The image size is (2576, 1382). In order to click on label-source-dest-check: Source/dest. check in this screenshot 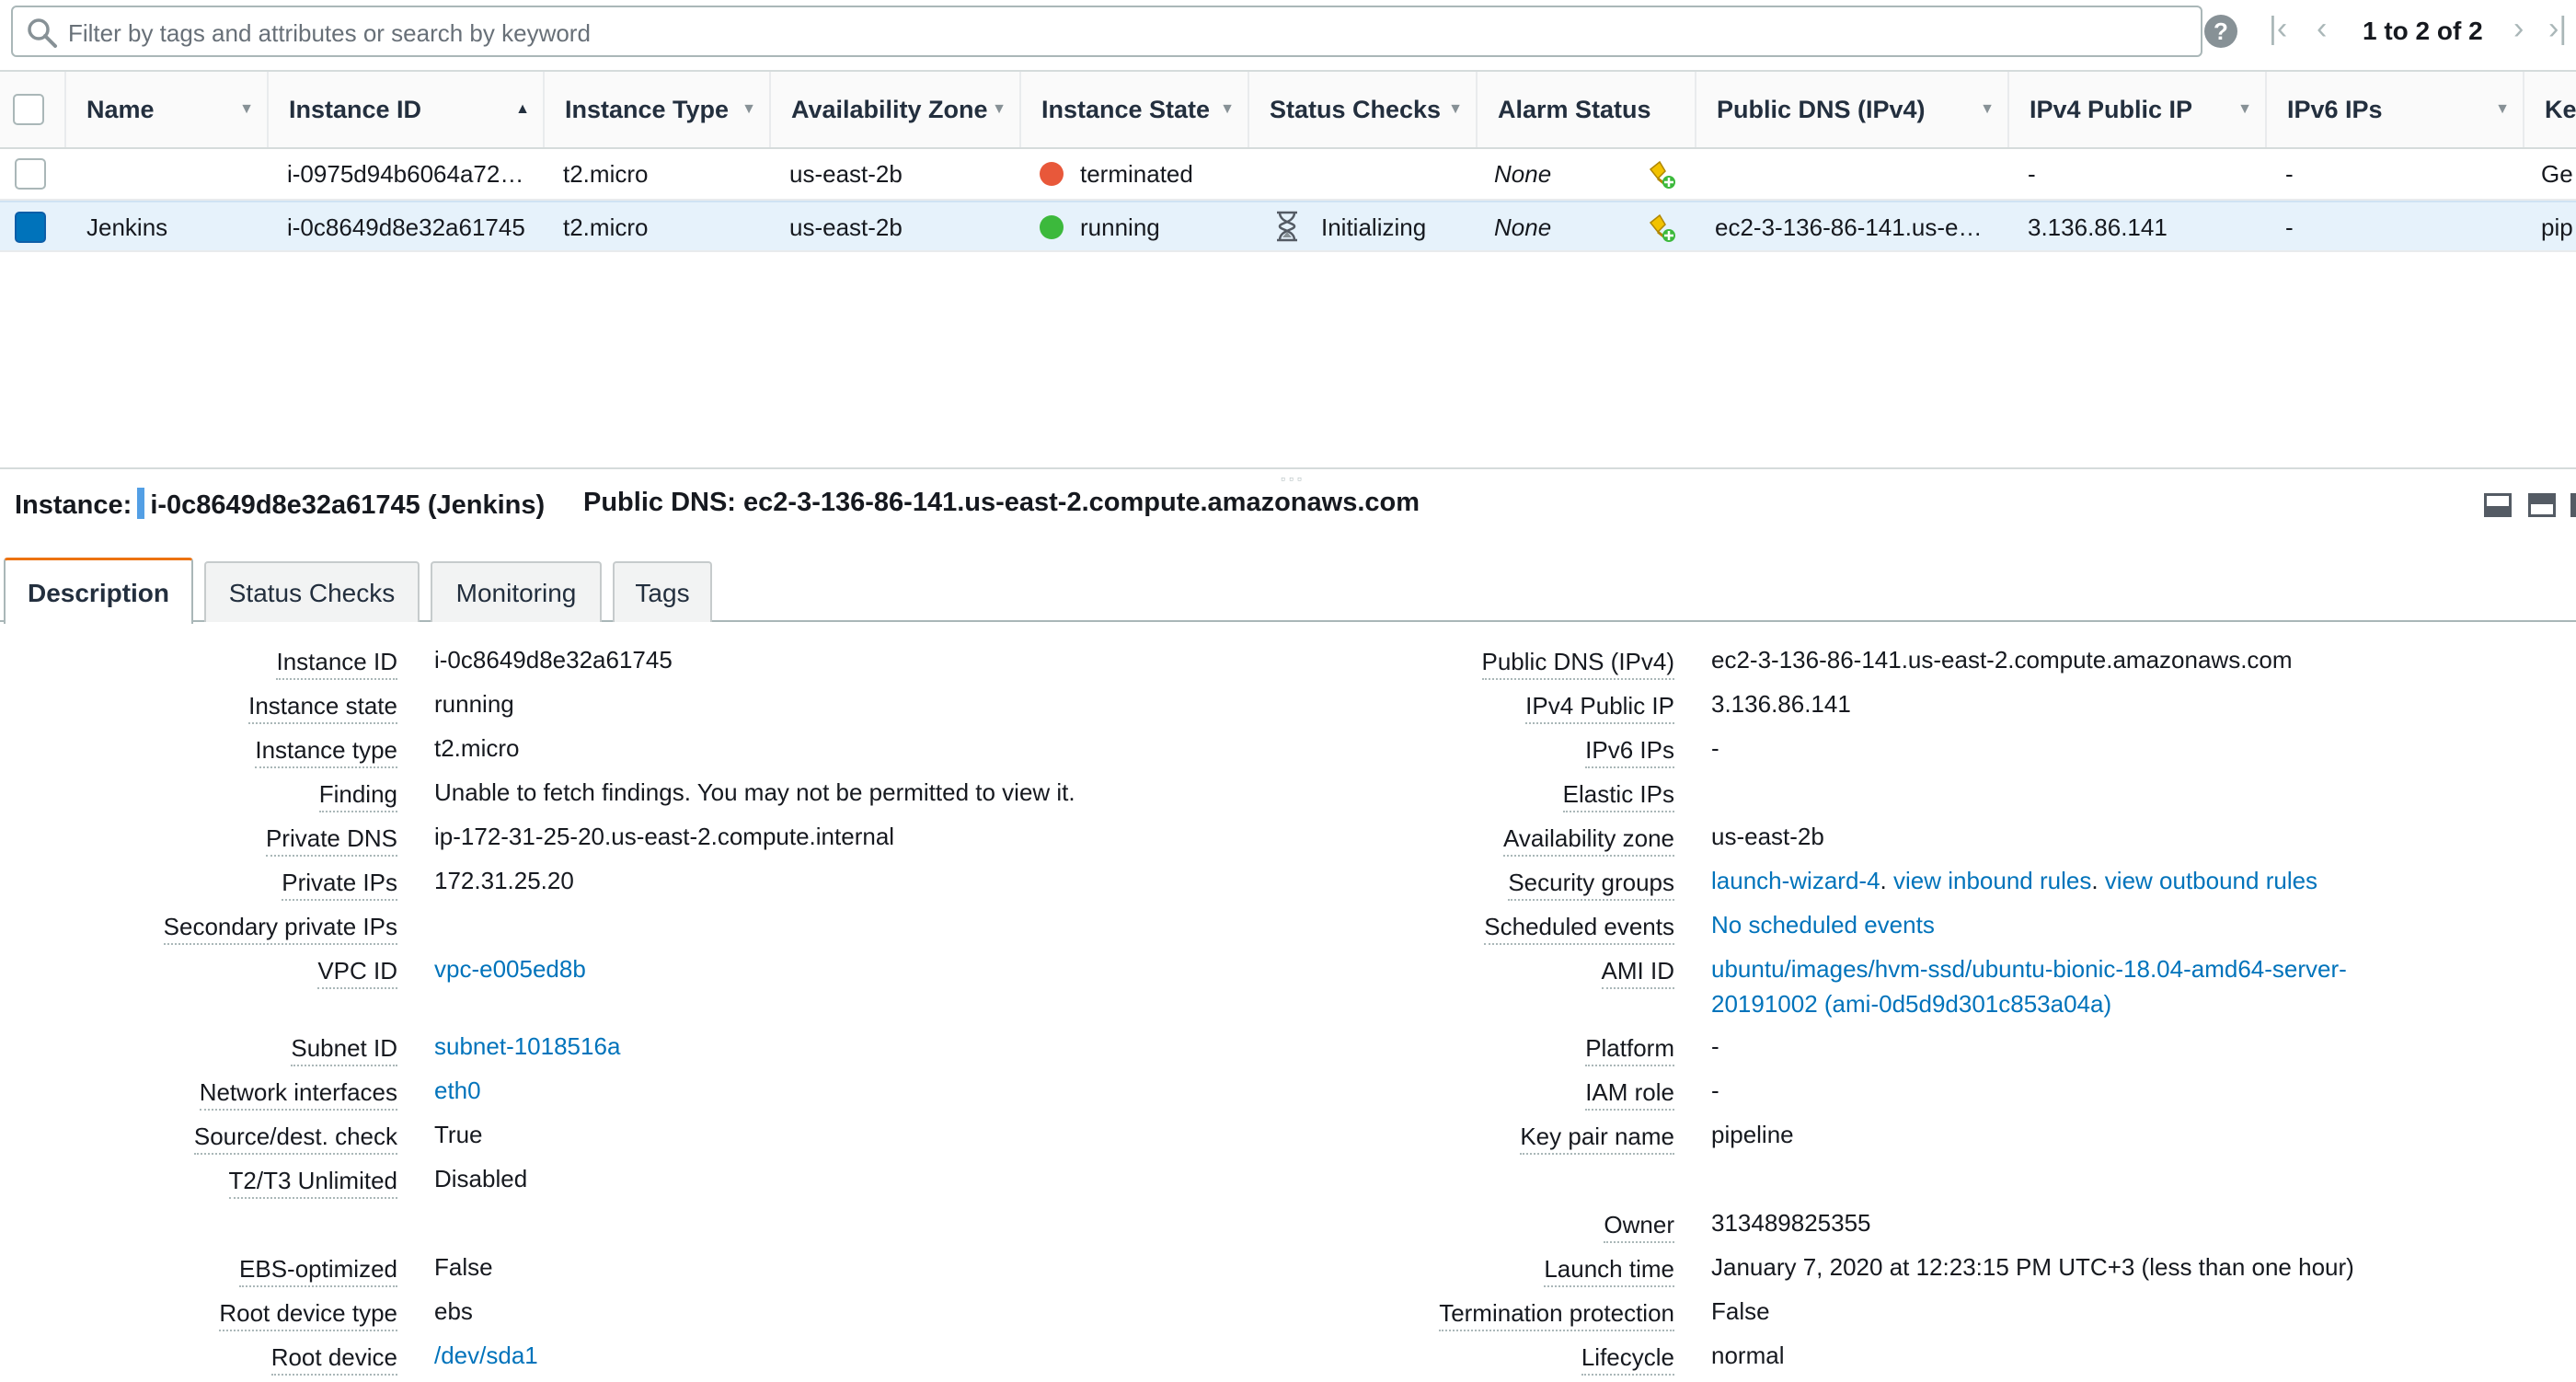, I will do `click(295, 1139)`.